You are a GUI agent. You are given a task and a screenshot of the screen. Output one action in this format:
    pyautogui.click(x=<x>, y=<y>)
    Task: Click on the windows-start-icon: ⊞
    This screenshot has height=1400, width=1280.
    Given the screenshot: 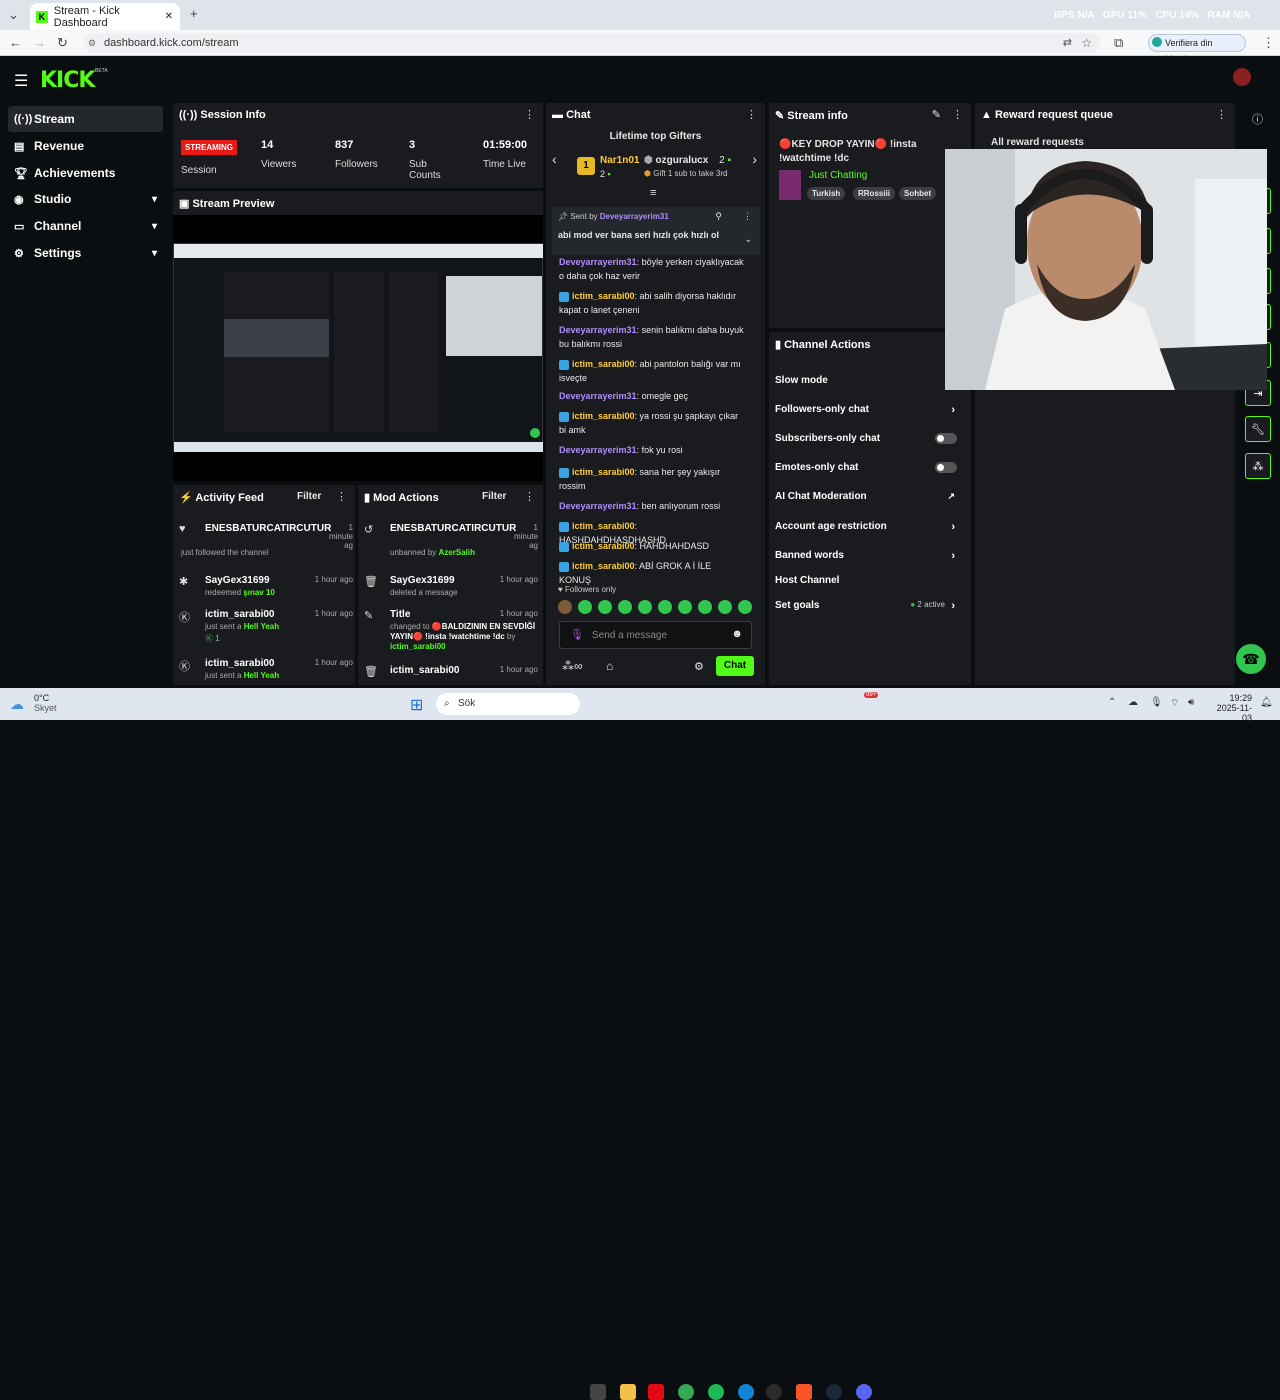 What is the action you would take?
    pyautogui.click(x=416, y=705)
    